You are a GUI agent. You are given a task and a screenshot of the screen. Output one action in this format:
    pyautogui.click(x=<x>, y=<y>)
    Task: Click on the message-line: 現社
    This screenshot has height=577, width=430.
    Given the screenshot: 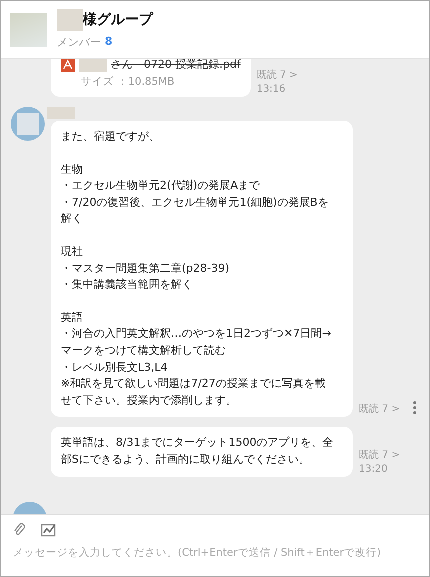 What is the action you would take?
    pyautogui.click(x=72, y=252)
    